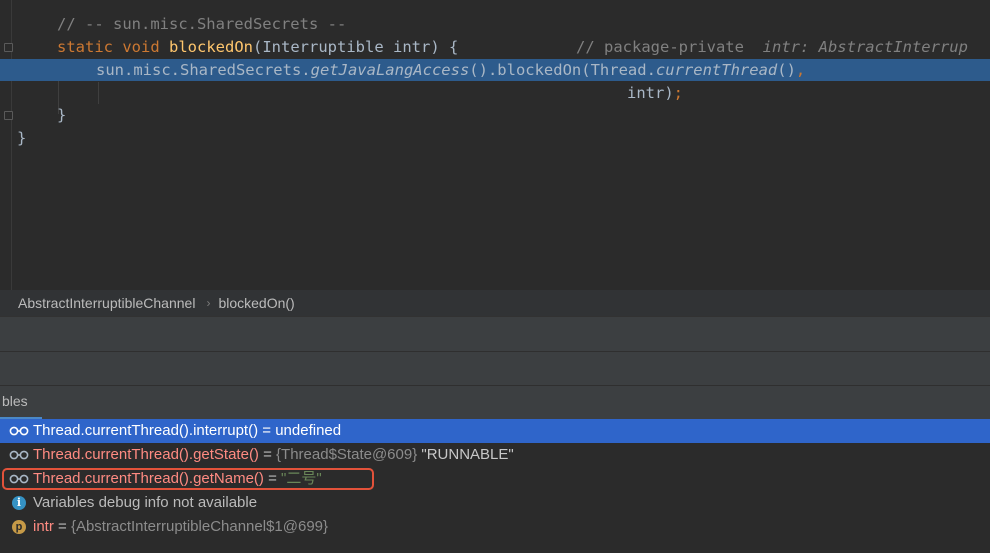 The image size is (990, 553). I want to click on variable-name: intr, so click(43, 526).